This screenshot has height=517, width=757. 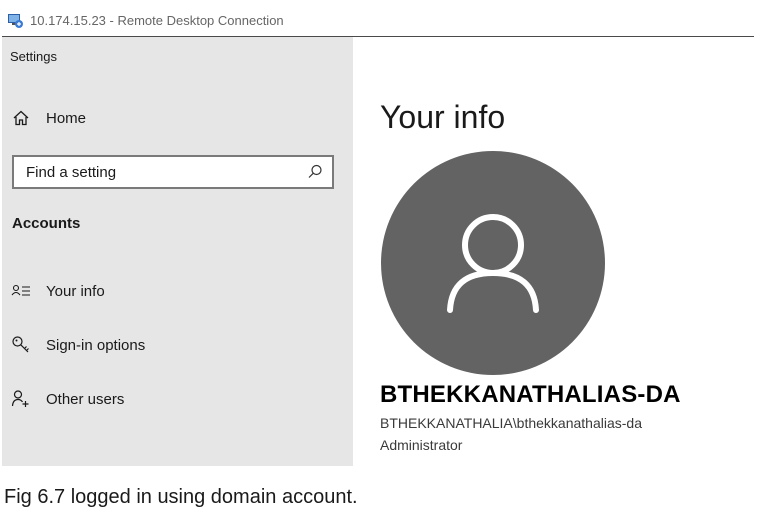 I want to click on sidebar-item-sign-in-options: Sign-in options, so click(x=77, y=345).